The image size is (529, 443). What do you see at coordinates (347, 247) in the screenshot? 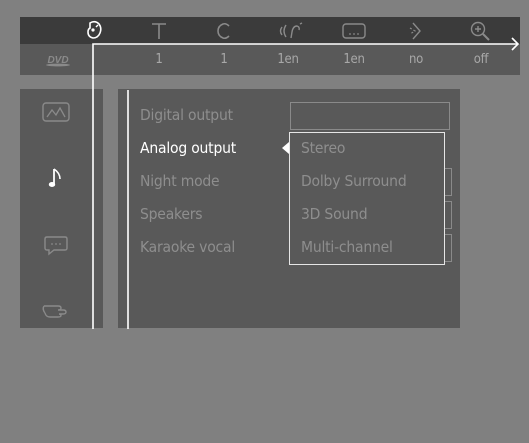
I see `option-multi-channel: Multi-channel` at bounding box center [347, 247].